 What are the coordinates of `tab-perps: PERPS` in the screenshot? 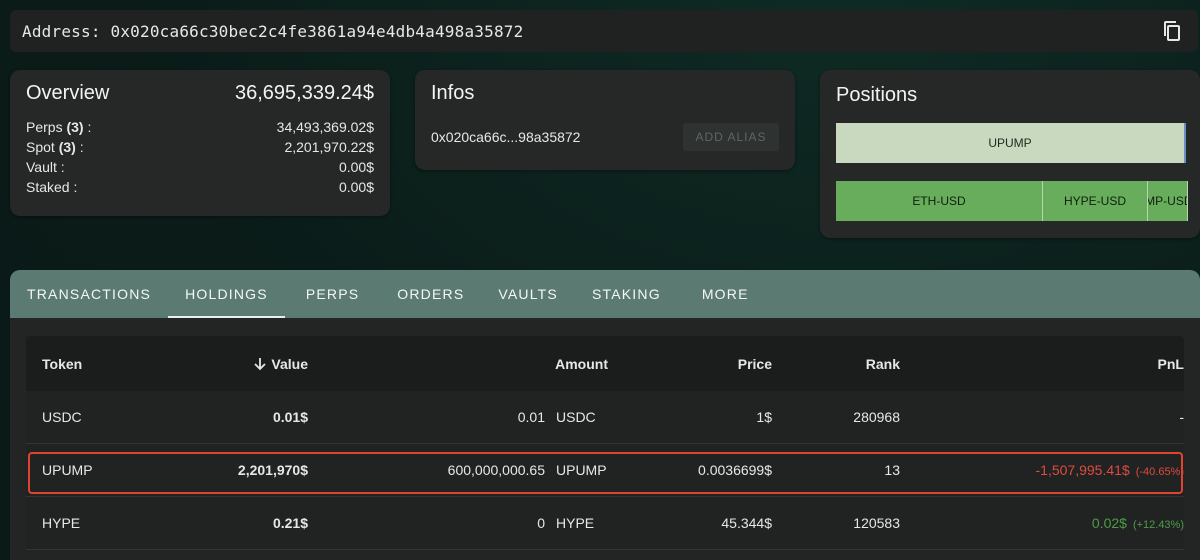 It's located at (332, 294).